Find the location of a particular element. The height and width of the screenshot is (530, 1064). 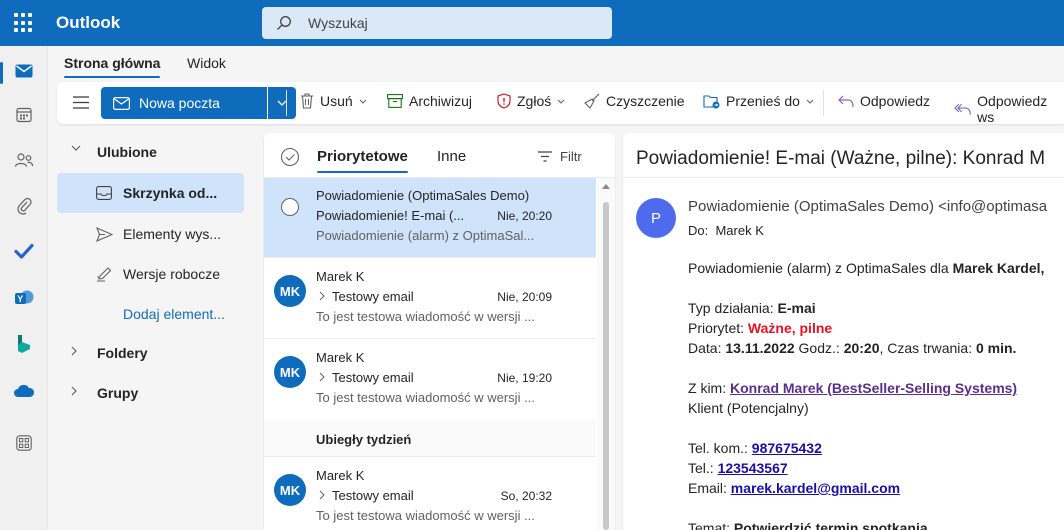

email-to: Do: Marek K is located at coordinates (726, 230).